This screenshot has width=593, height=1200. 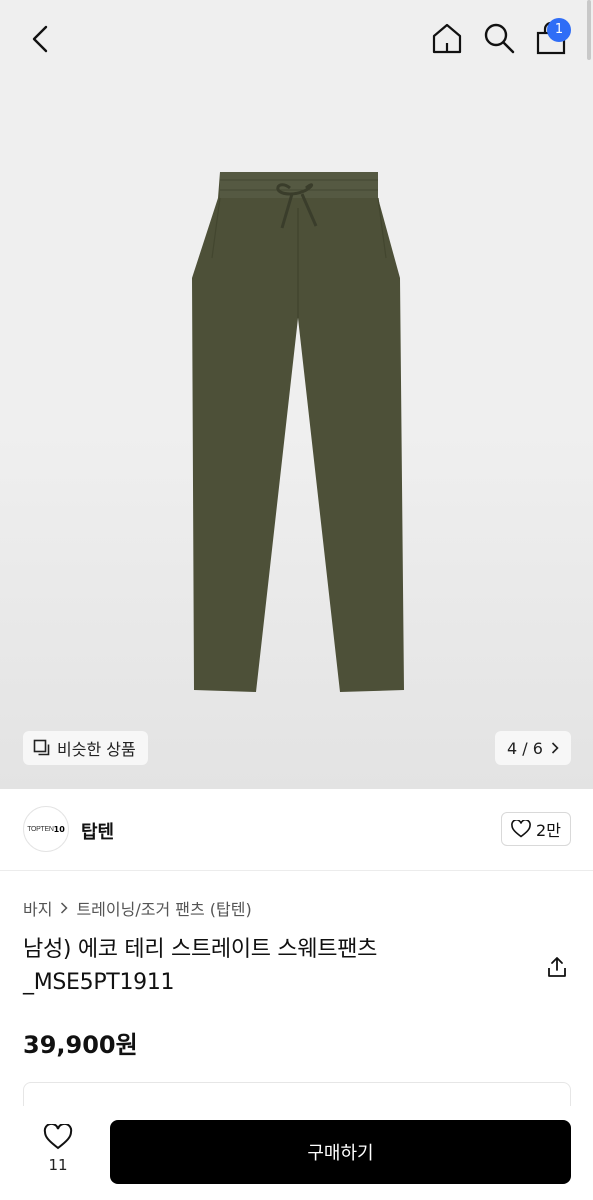 What do you see at coordinates (59, 829) in the screenshot?
I see `brand-logo-mark: 10` at bounding box center [59, 829].